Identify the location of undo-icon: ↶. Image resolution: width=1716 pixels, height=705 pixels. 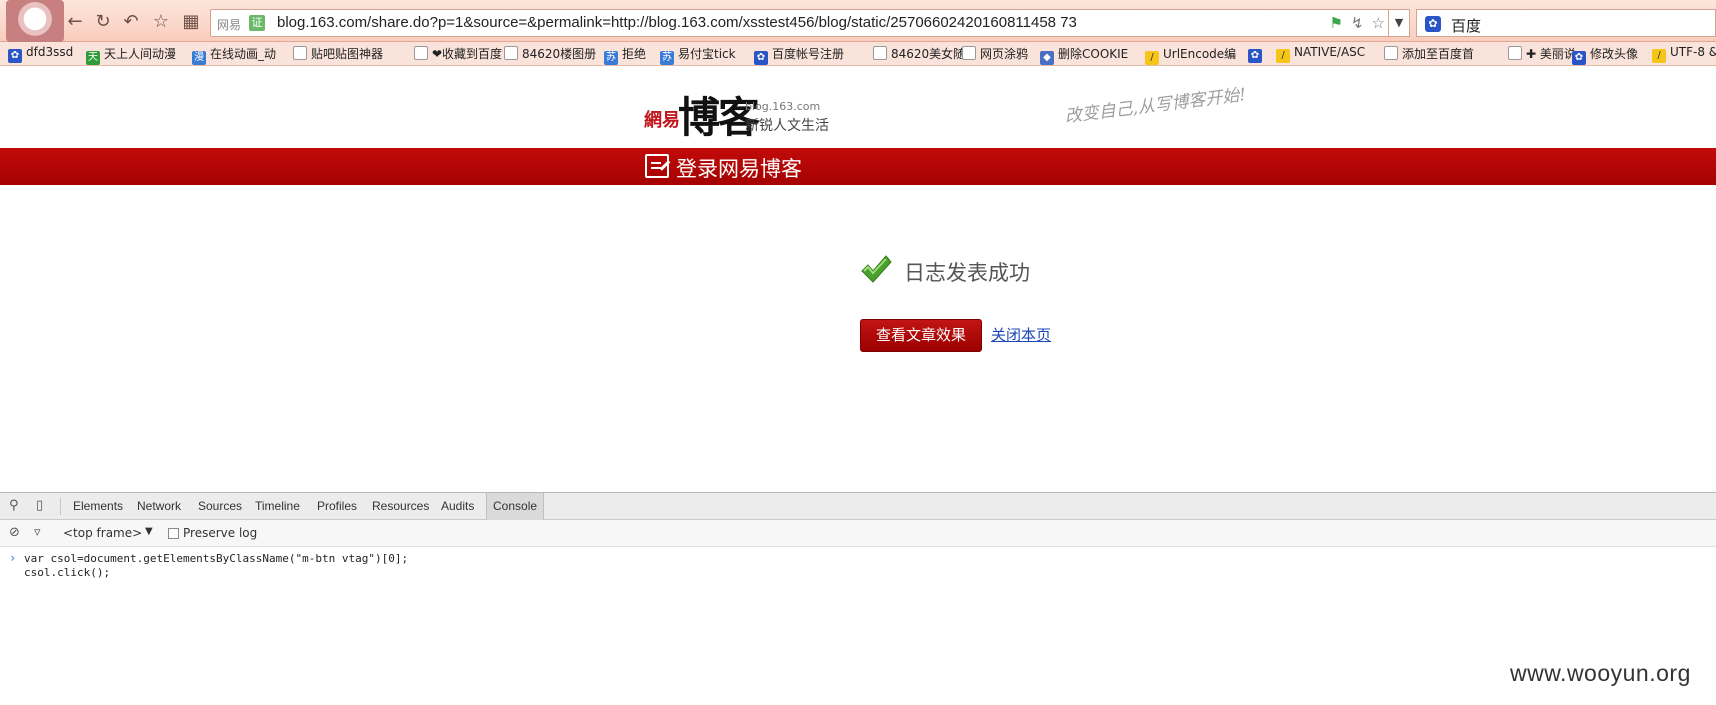
(131, 22).